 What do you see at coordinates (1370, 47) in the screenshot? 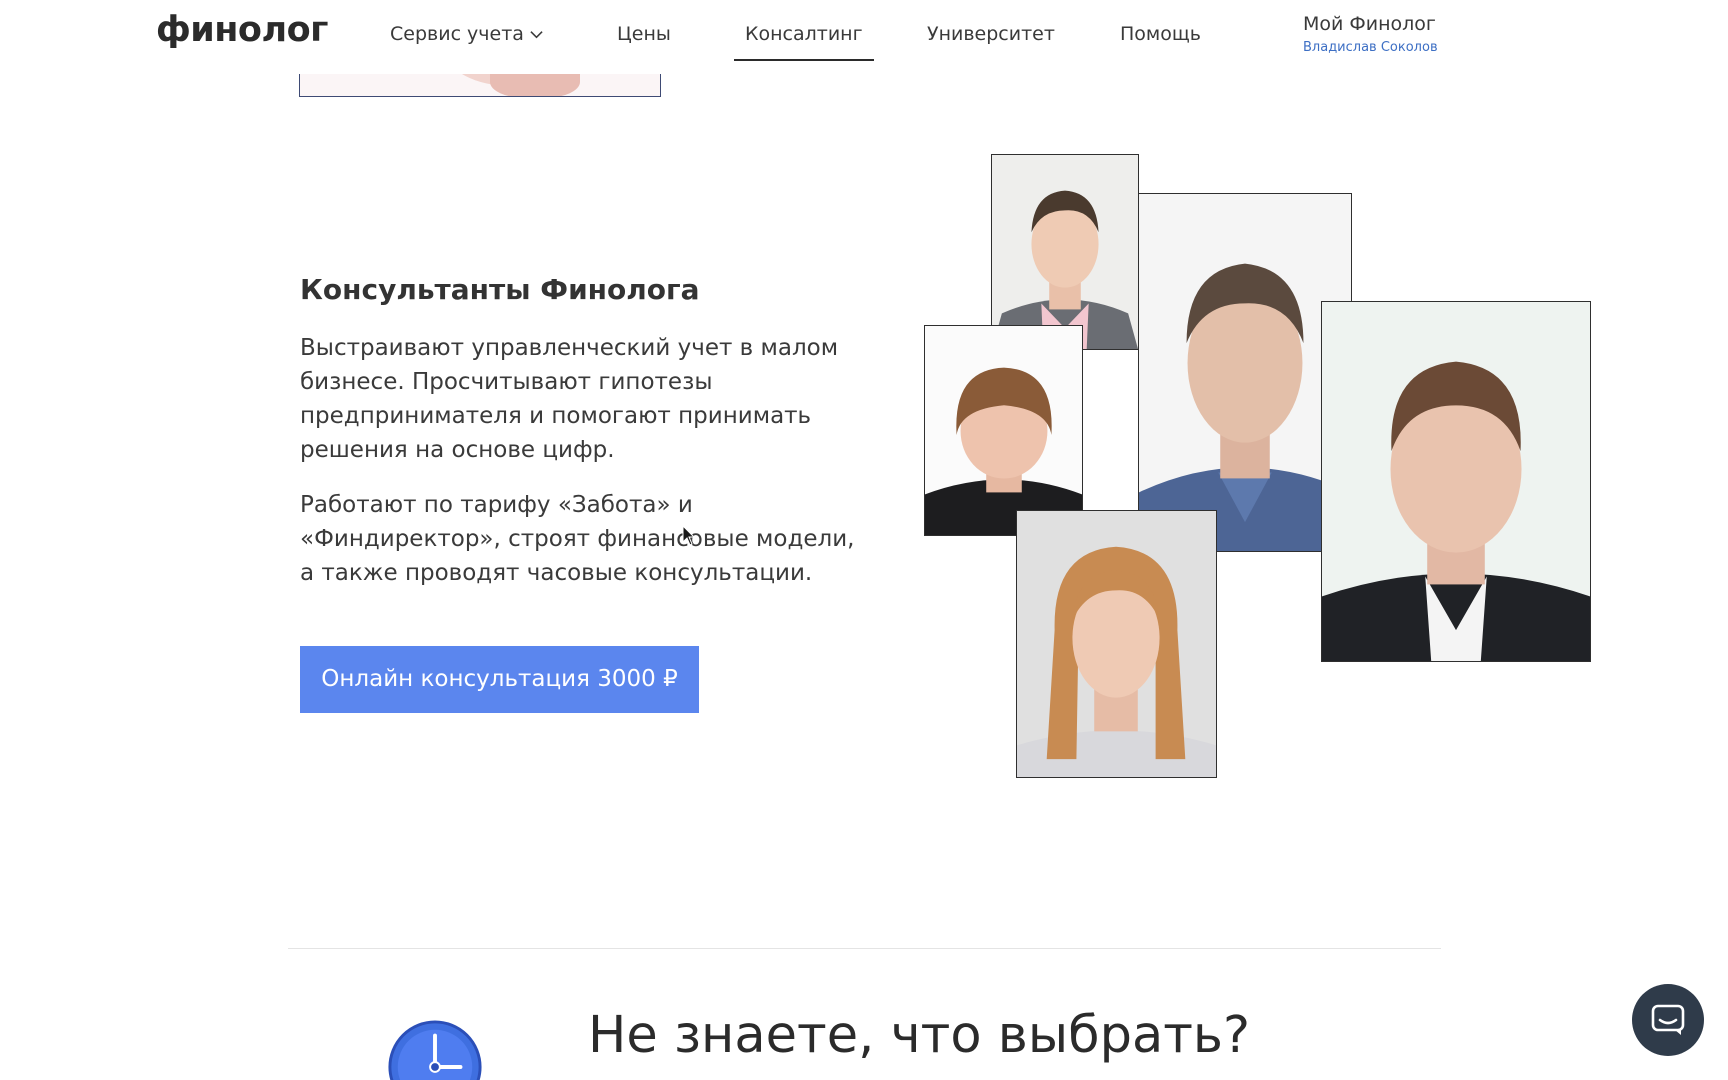
I see `account-user-name: Владислав Соколов` at bounding box center [1370, 47].